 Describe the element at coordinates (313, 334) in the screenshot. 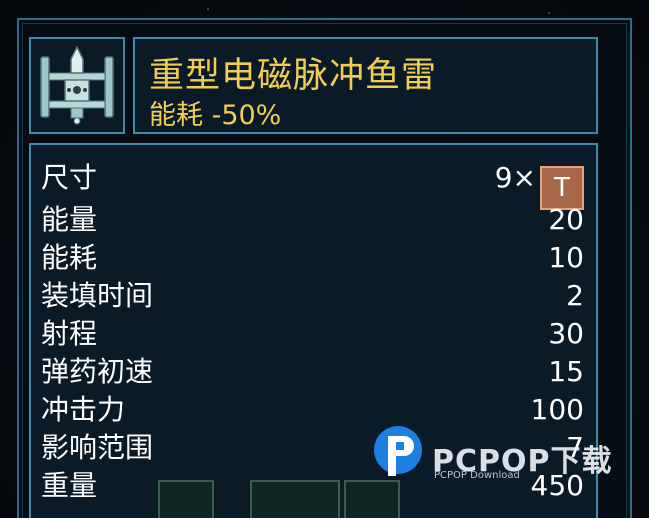

I see `stat-row-range: 射程 30` at that location.